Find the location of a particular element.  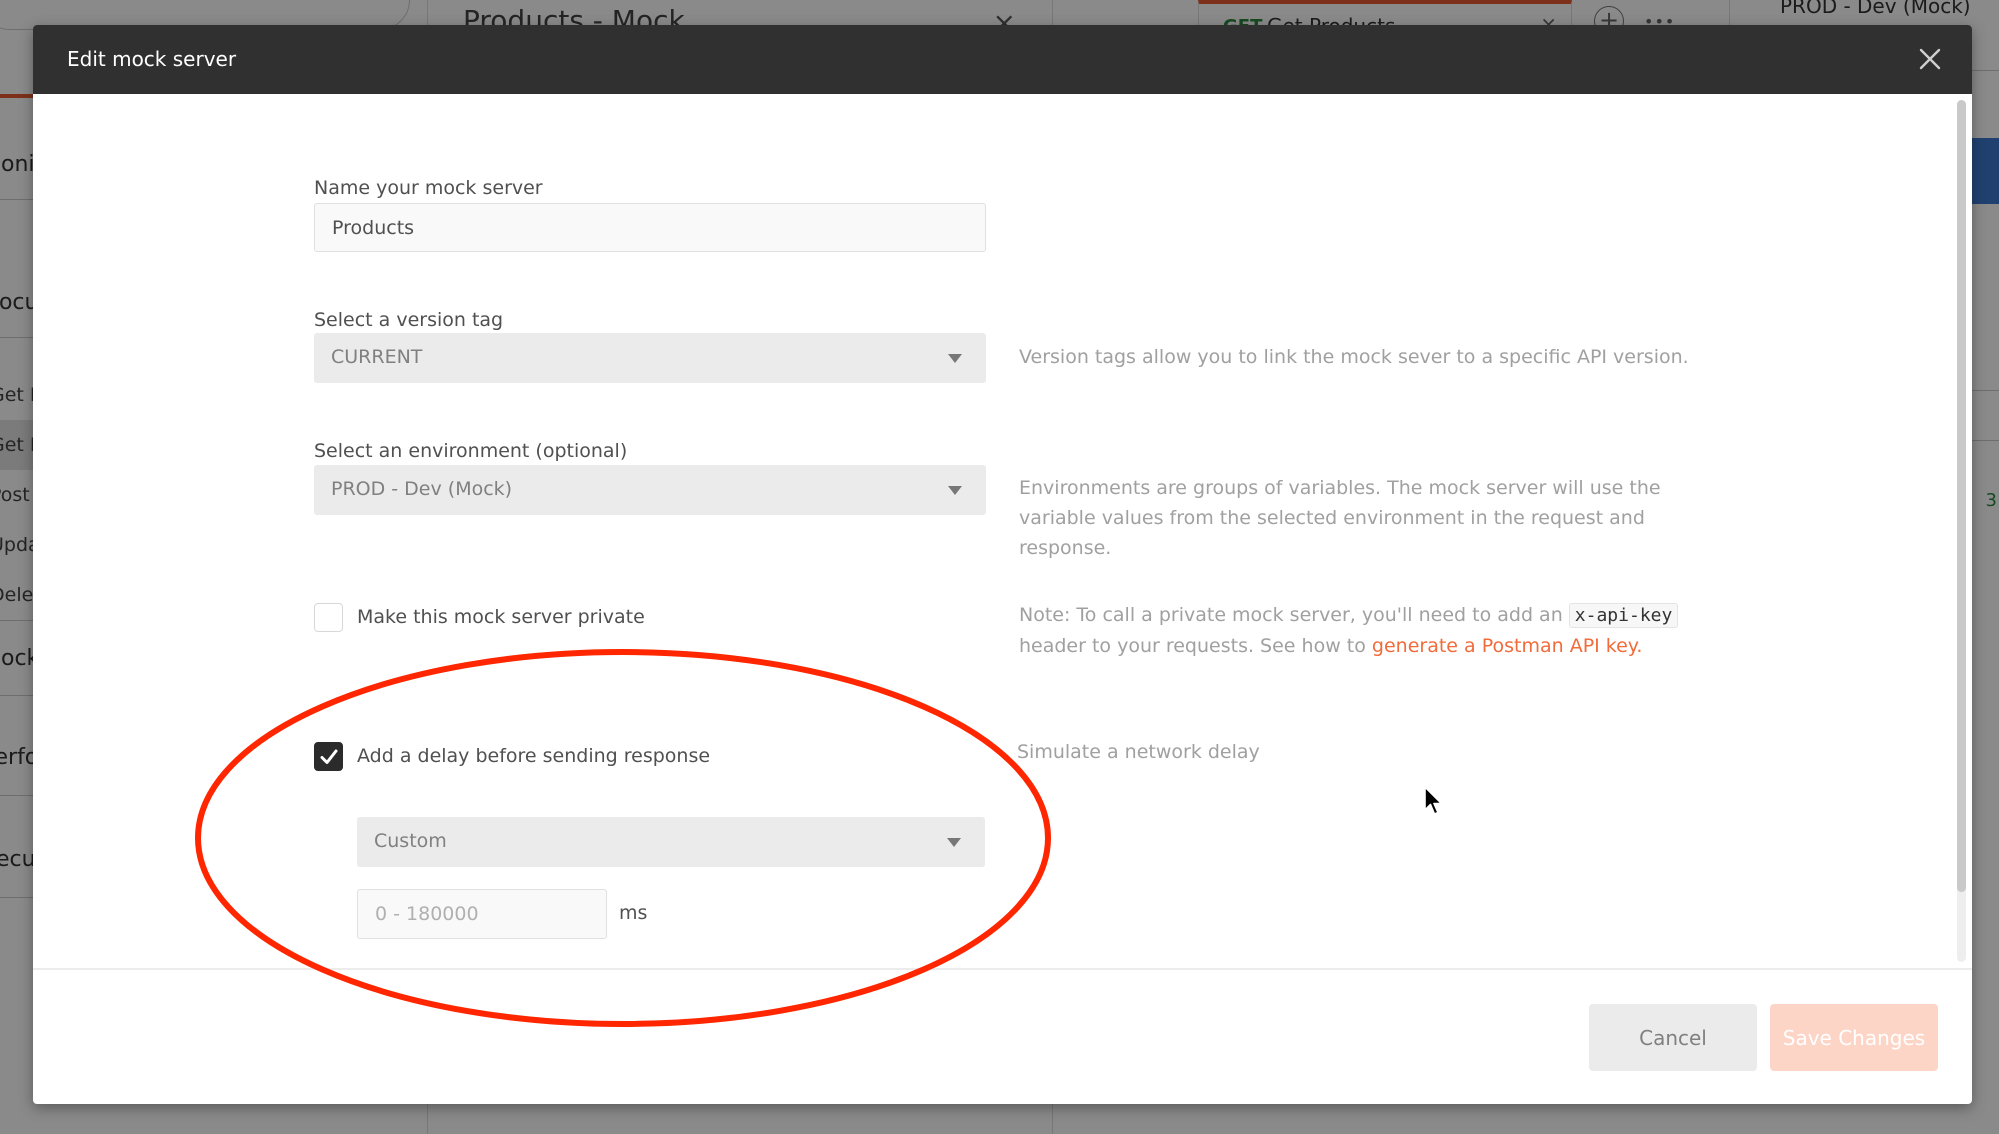

environment-select: PROD - Dev (Mock) is located at coordinates (650, 490).